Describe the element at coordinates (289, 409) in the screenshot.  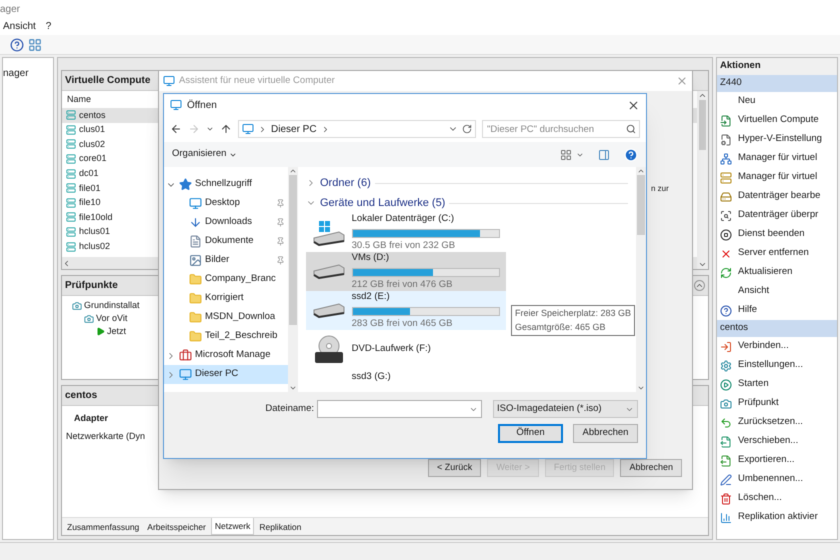
I see `field-label: Dateiname:` at that location.